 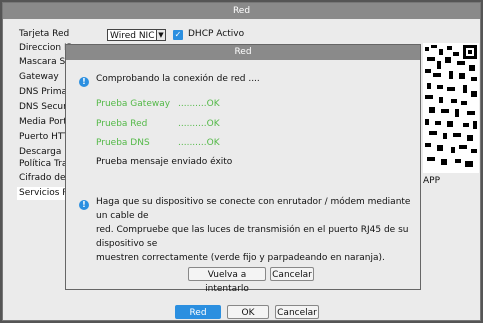 I want to click on window-title: Red, so click(x=241, y=11).